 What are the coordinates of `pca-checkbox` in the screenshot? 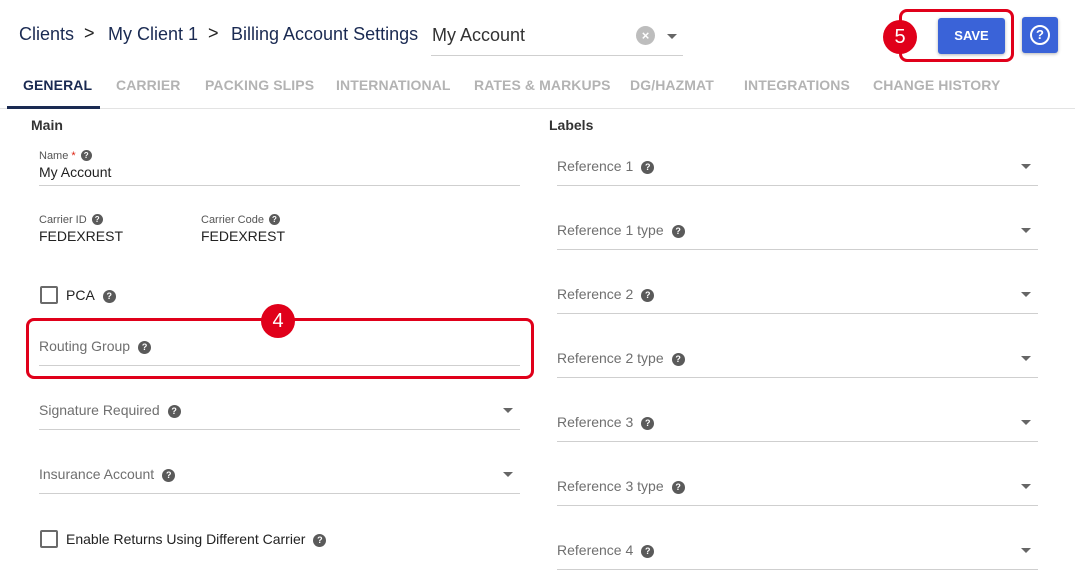 It's located at (49, 295).